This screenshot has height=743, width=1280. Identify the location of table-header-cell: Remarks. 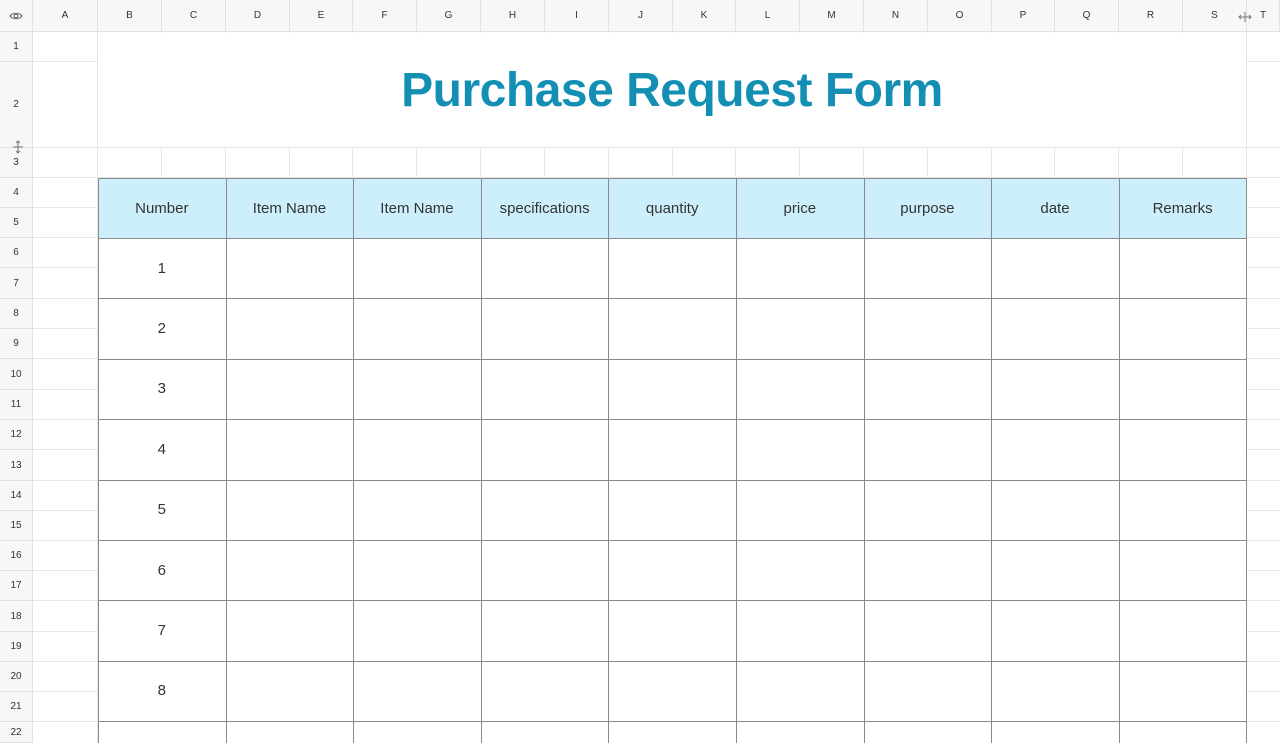
(1182, 208).